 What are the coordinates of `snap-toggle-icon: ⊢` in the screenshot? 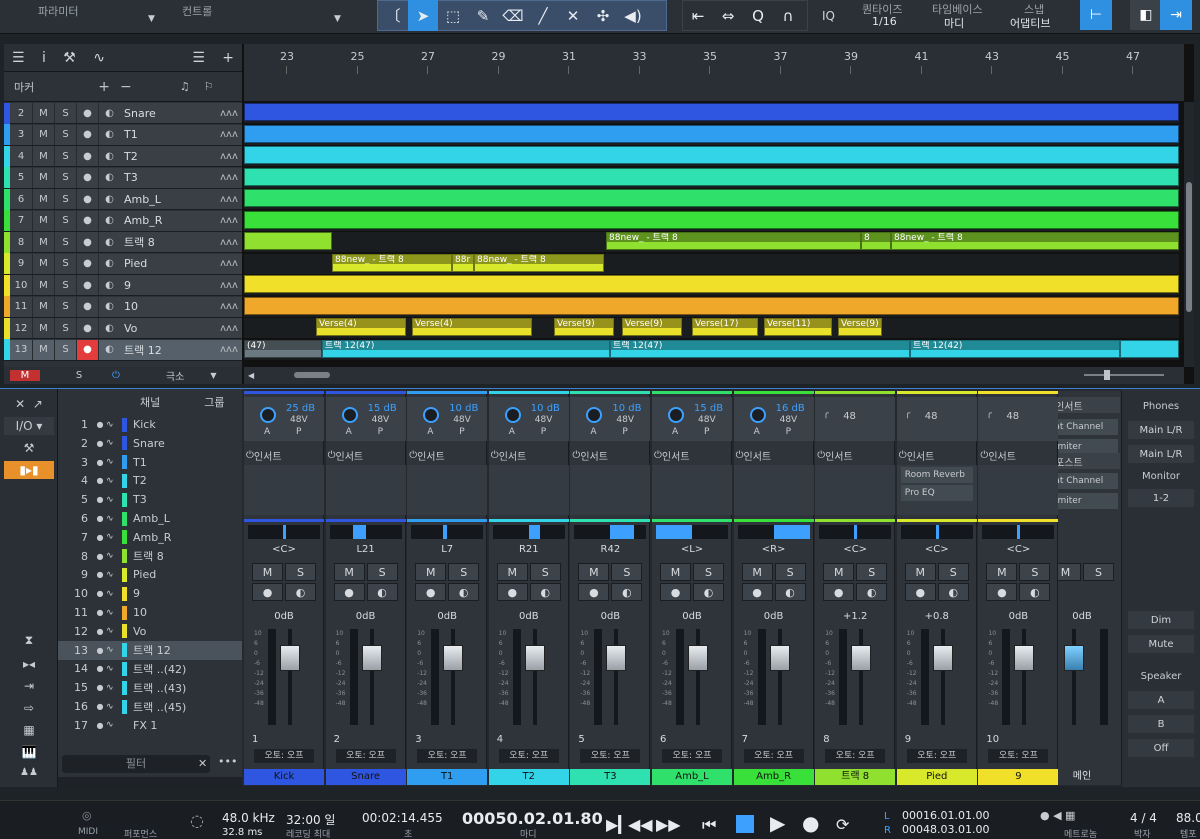 It's located at (1096, 15).